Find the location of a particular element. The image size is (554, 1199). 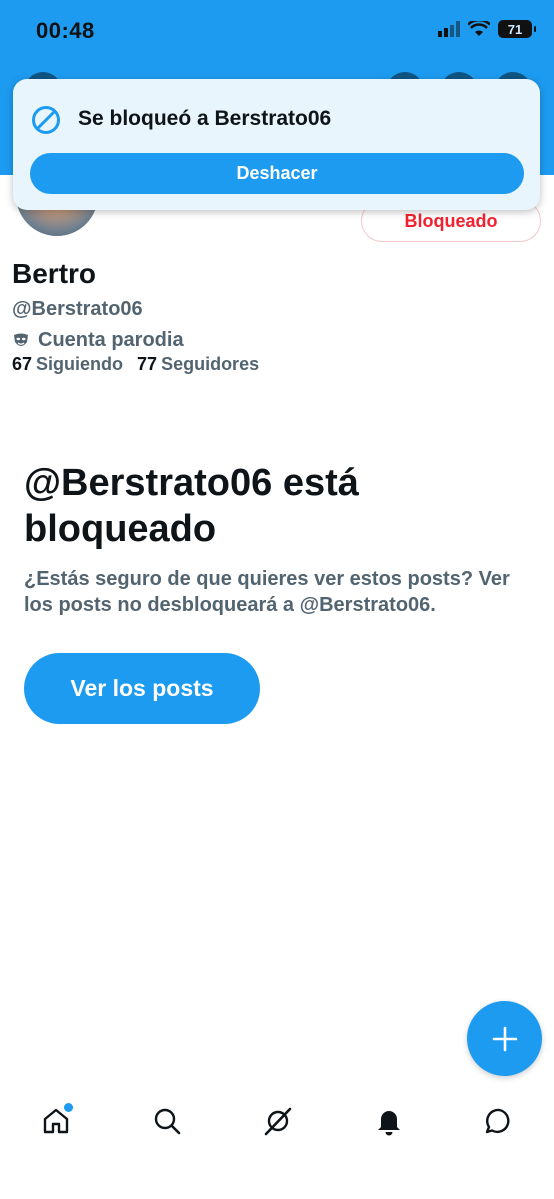

new-content-dot is located at coordinates (68, 1107).